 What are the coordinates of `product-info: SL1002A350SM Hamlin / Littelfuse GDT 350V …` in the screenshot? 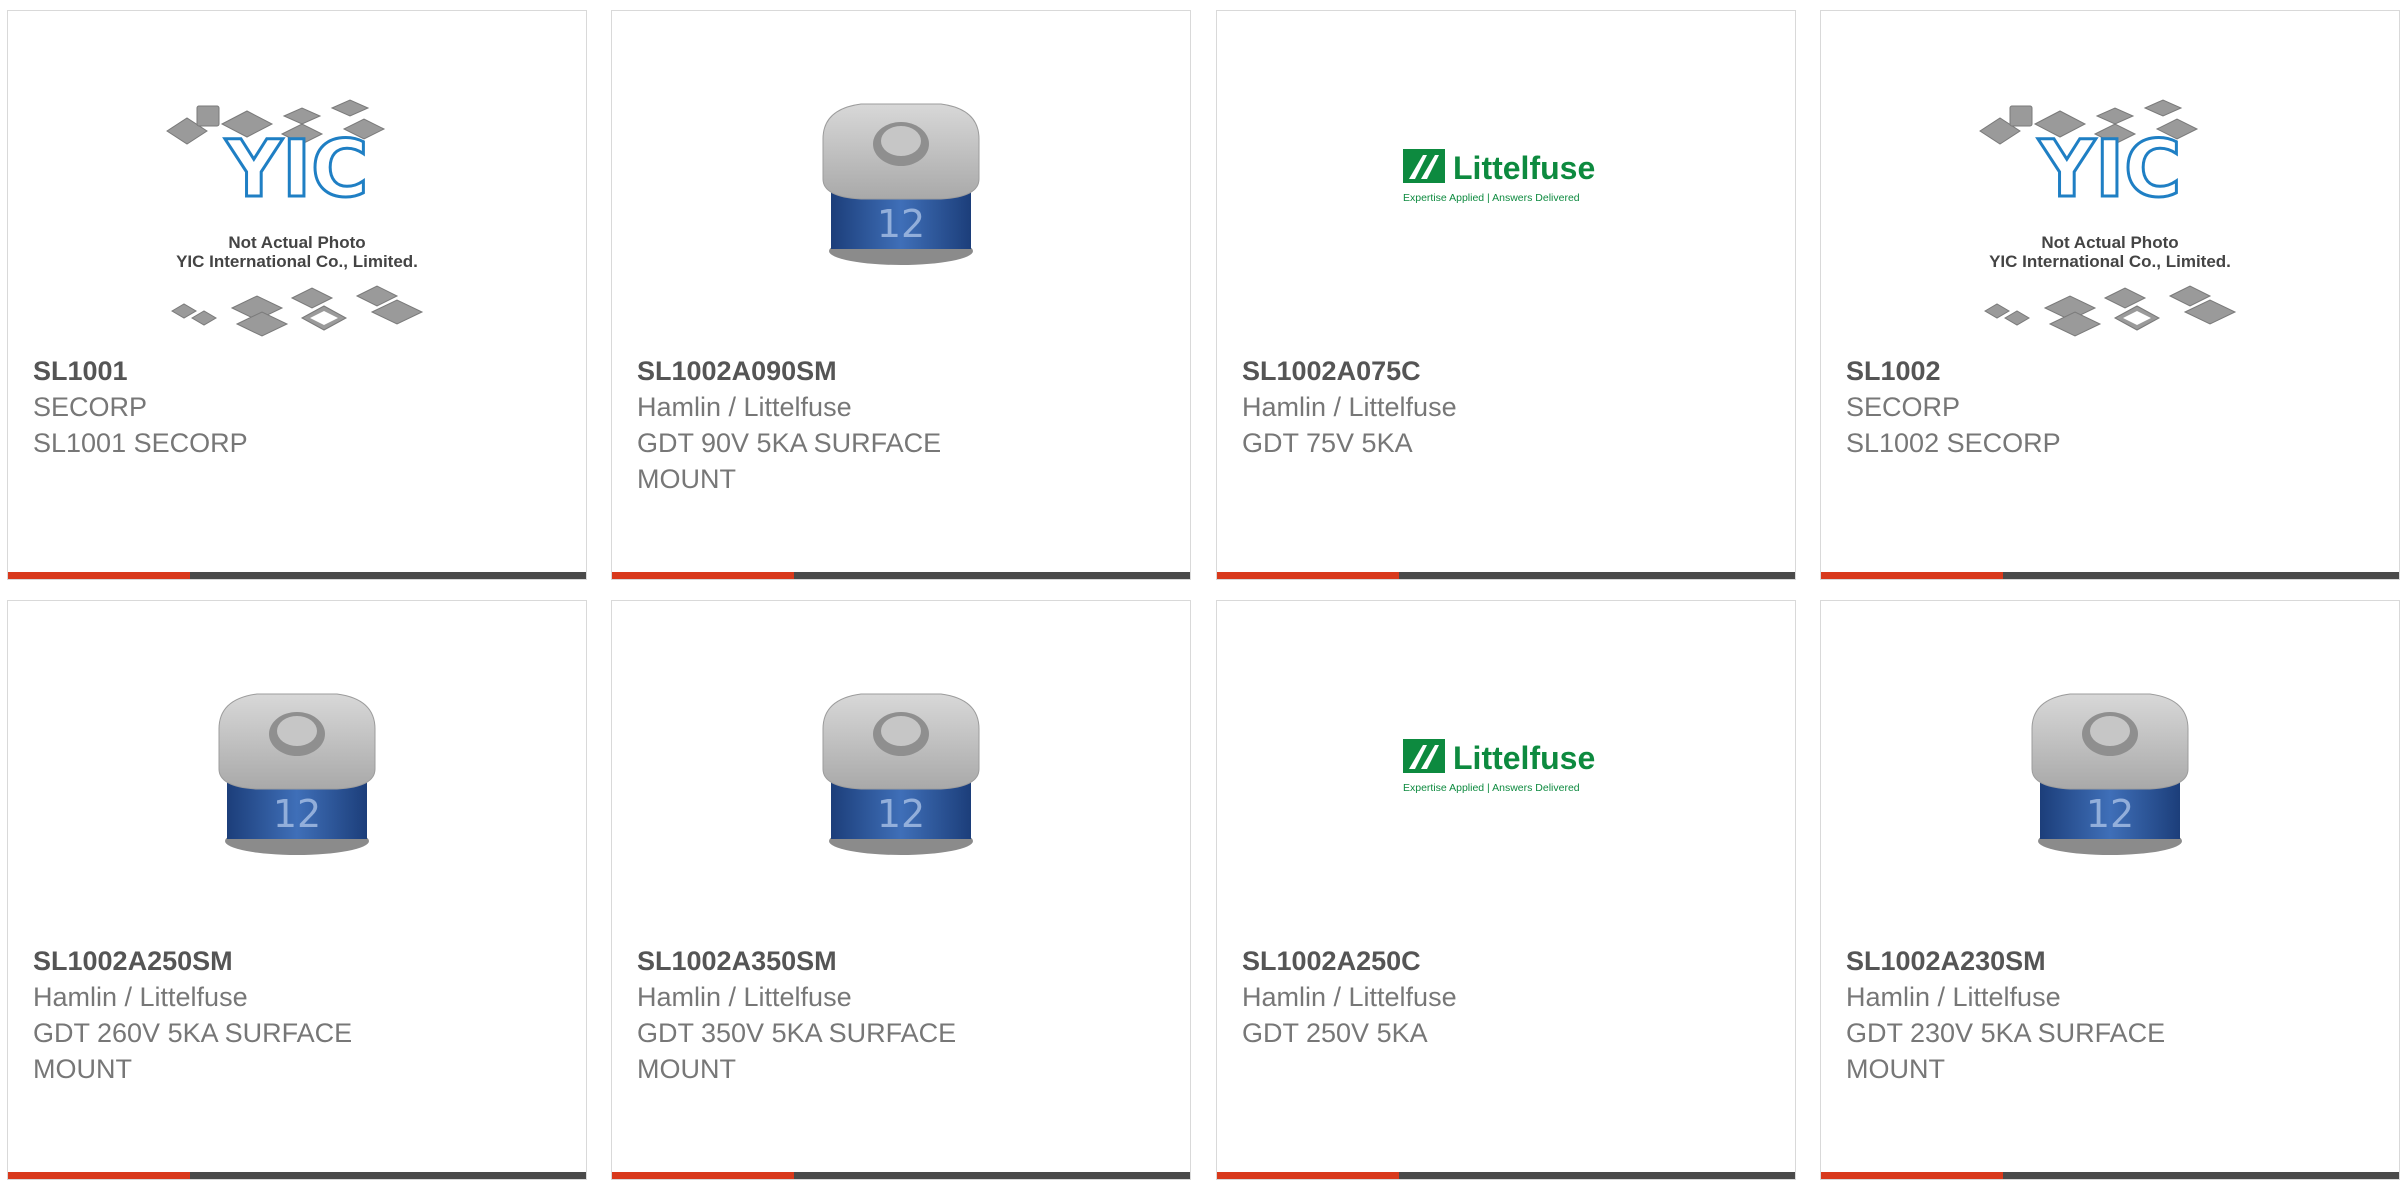 It's located at (903, 1015).